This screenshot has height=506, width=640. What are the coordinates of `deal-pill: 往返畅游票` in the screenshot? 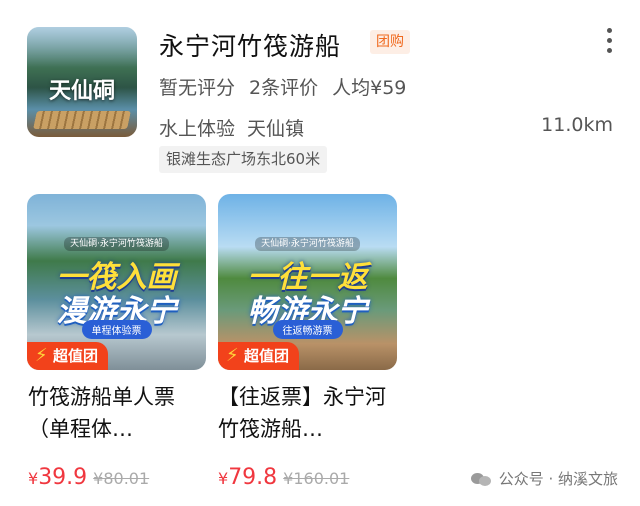 It's located at (307, 329).